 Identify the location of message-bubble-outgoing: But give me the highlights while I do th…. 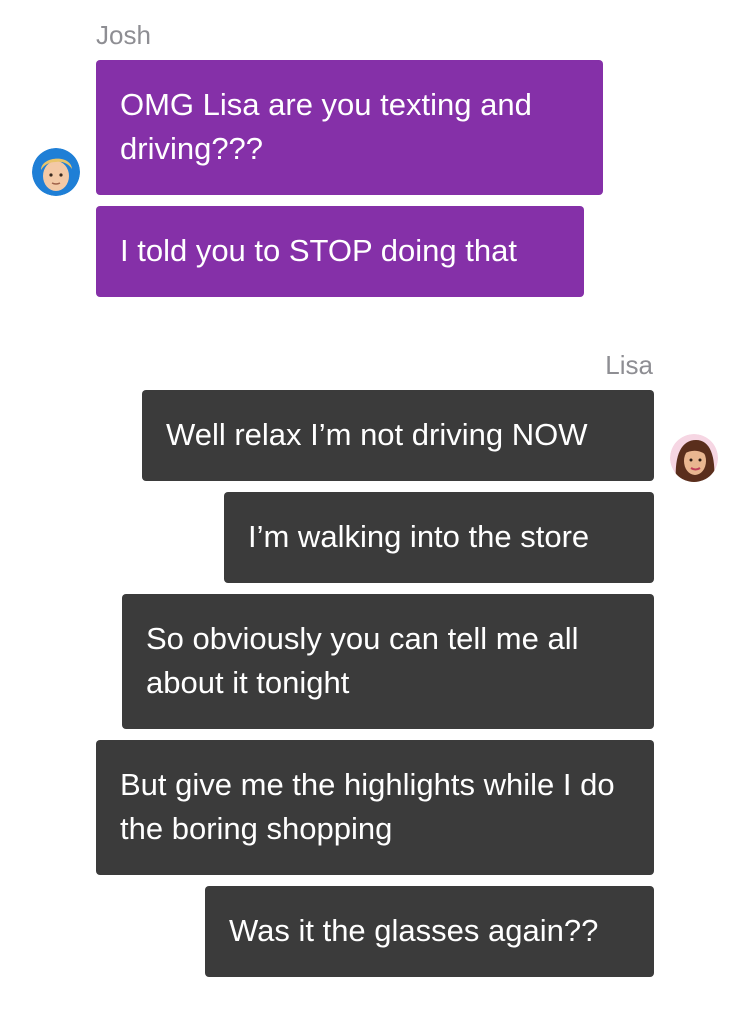
(375, 807).